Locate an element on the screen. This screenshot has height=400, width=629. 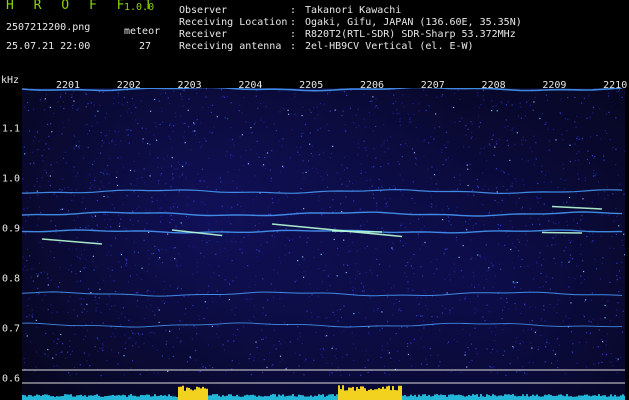
receiver-value: R820T2(RTL-SDR) SDR-Sharp 53.372MHz is located at coordinates (410, 34).